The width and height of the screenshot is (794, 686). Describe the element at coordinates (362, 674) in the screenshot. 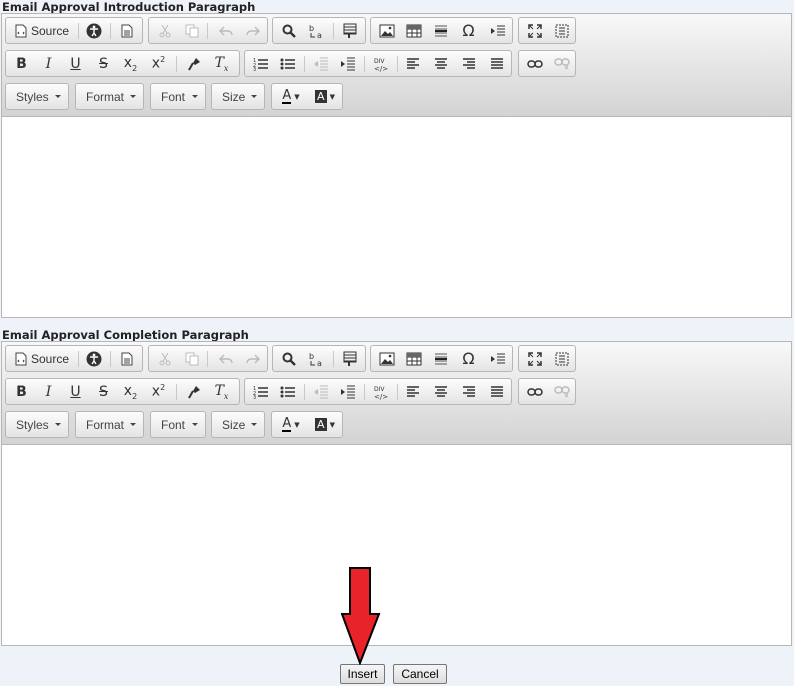

I see `insert-button: Insert` at that location.